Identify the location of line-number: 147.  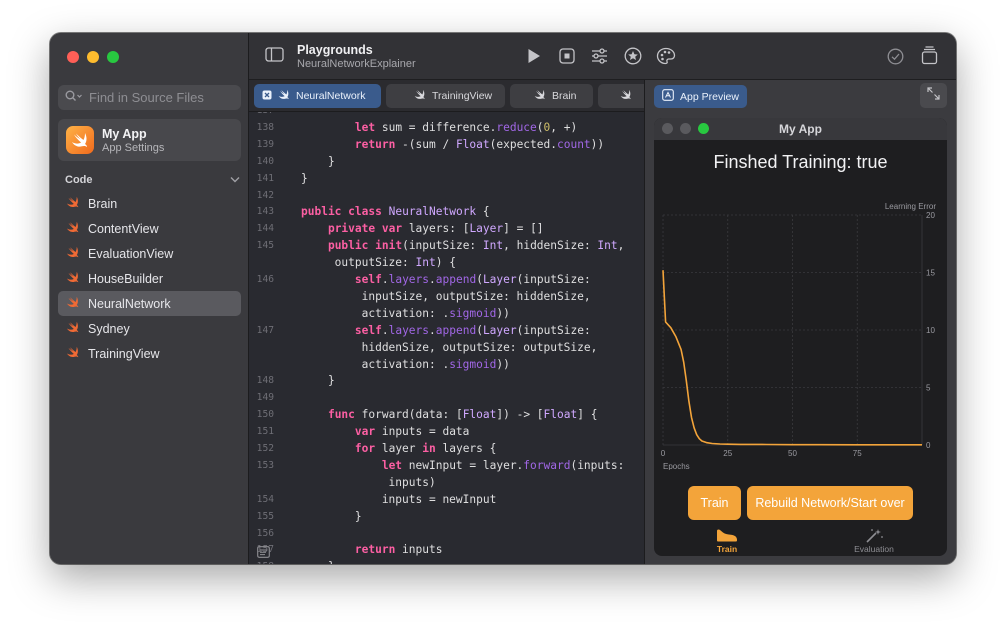
(265, 330).